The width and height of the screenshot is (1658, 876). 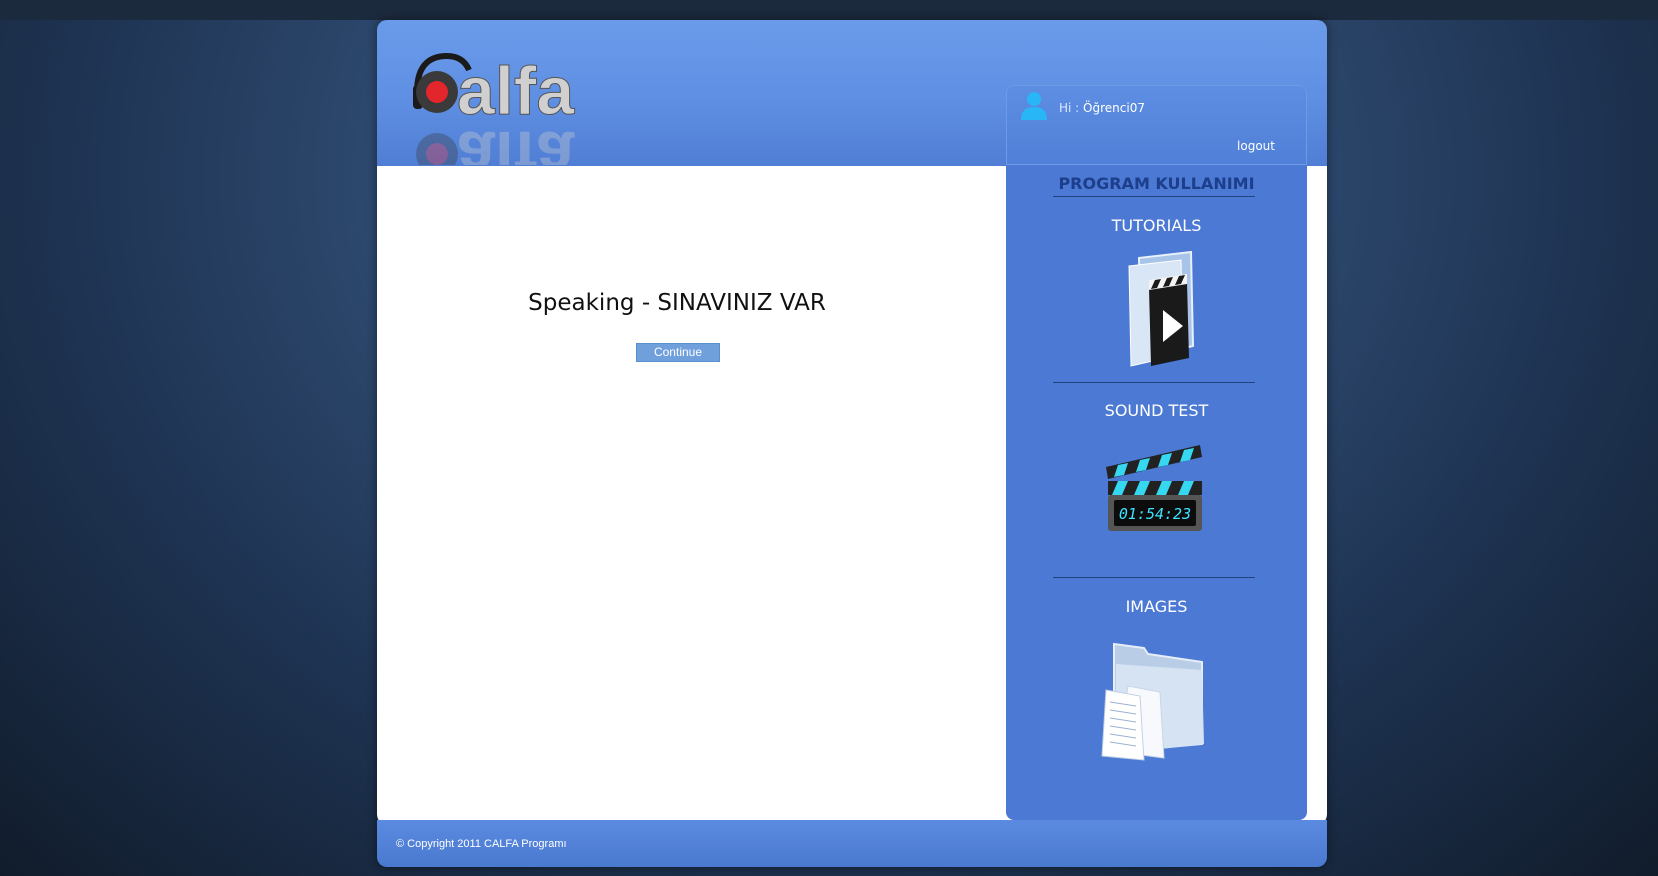 I want to click on timer-readout: 01:54:23, so click(x=1155, y=514).